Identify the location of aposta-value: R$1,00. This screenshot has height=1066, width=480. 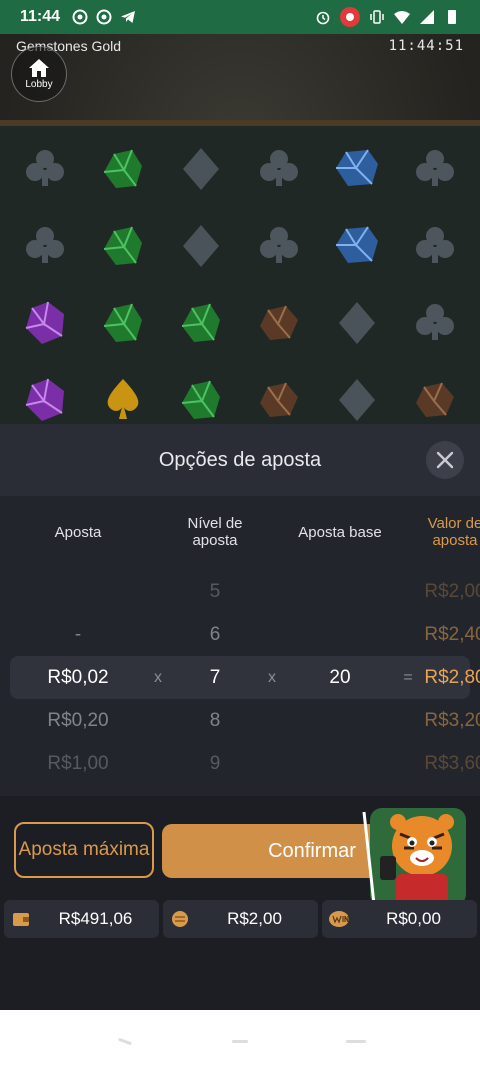
(78, 763).